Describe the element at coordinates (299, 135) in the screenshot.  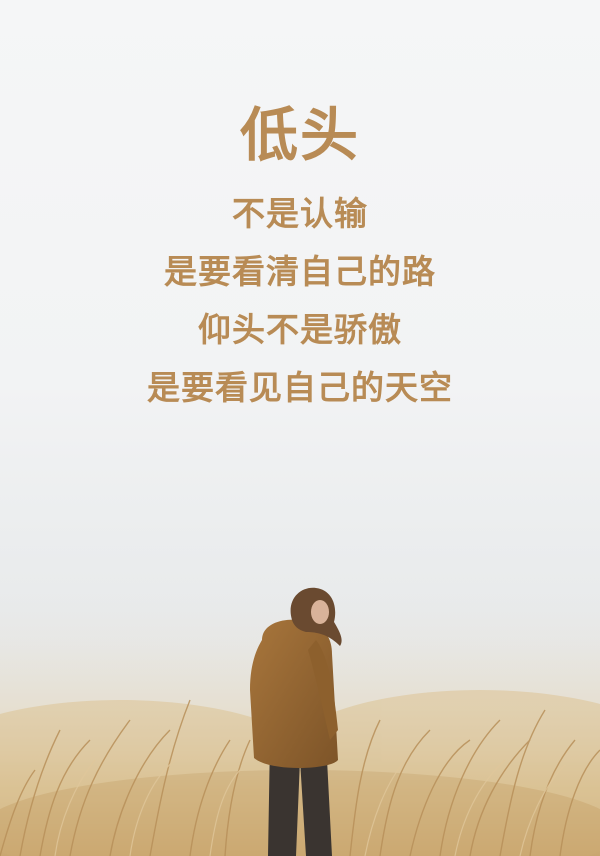
I see `poster-title: 低头` at that location.